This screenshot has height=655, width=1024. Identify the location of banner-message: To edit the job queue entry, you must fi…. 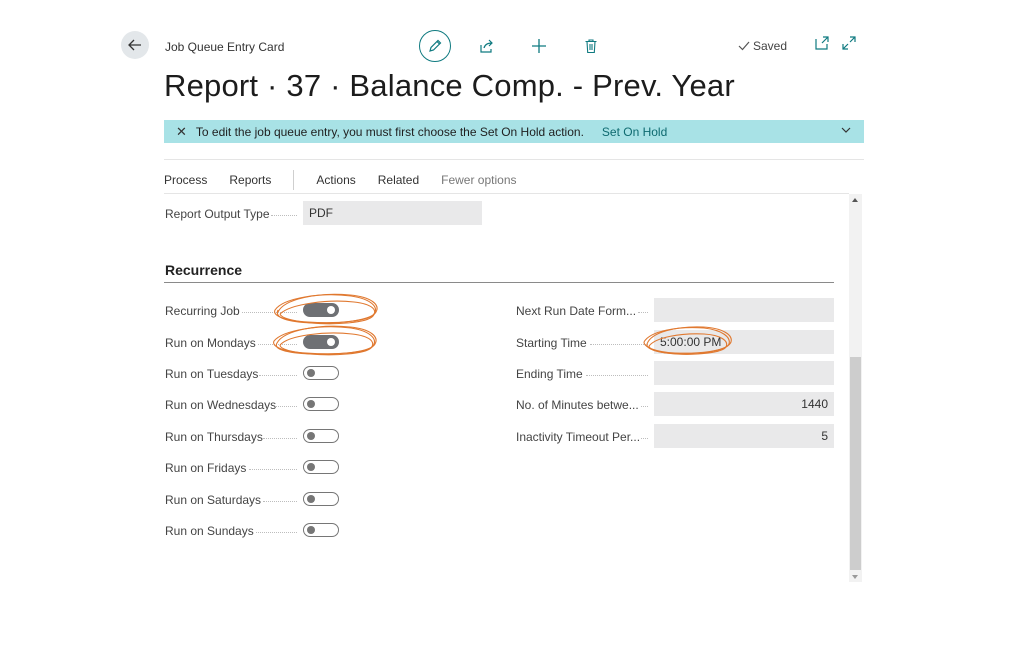
(389, 131).